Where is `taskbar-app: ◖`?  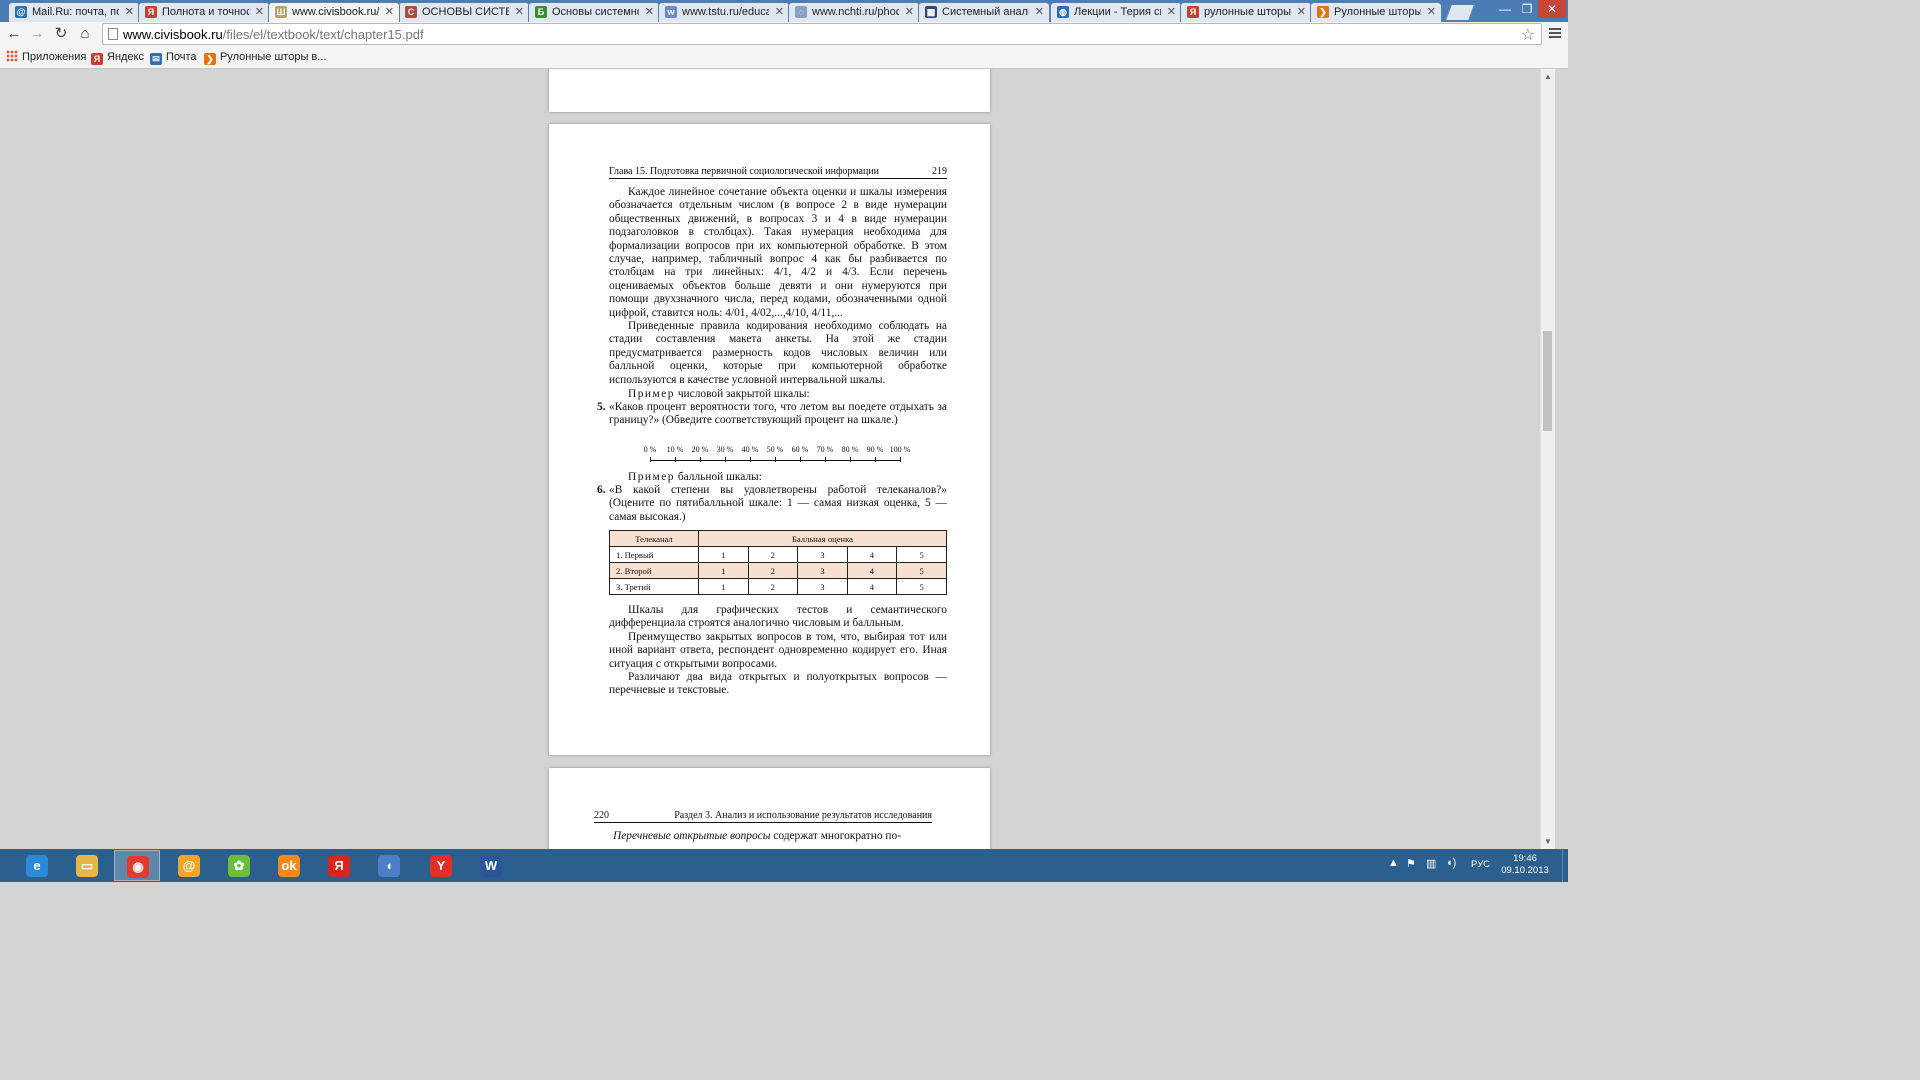 taskbar-app: ◖ is located at coordinates (389, 865).